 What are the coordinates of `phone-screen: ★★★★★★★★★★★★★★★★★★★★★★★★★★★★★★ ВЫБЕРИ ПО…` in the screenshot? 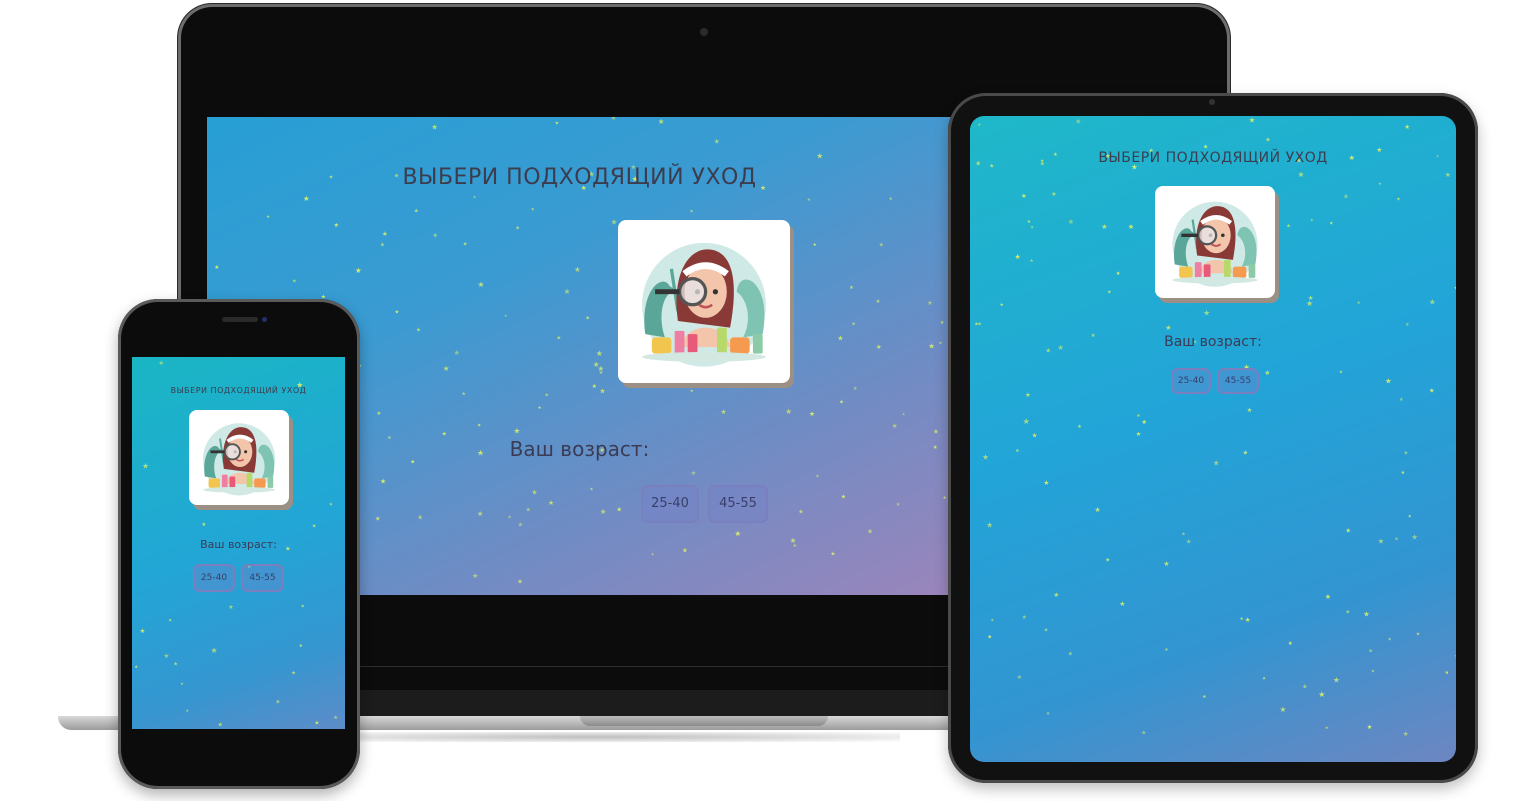 It's located at (238, 543).